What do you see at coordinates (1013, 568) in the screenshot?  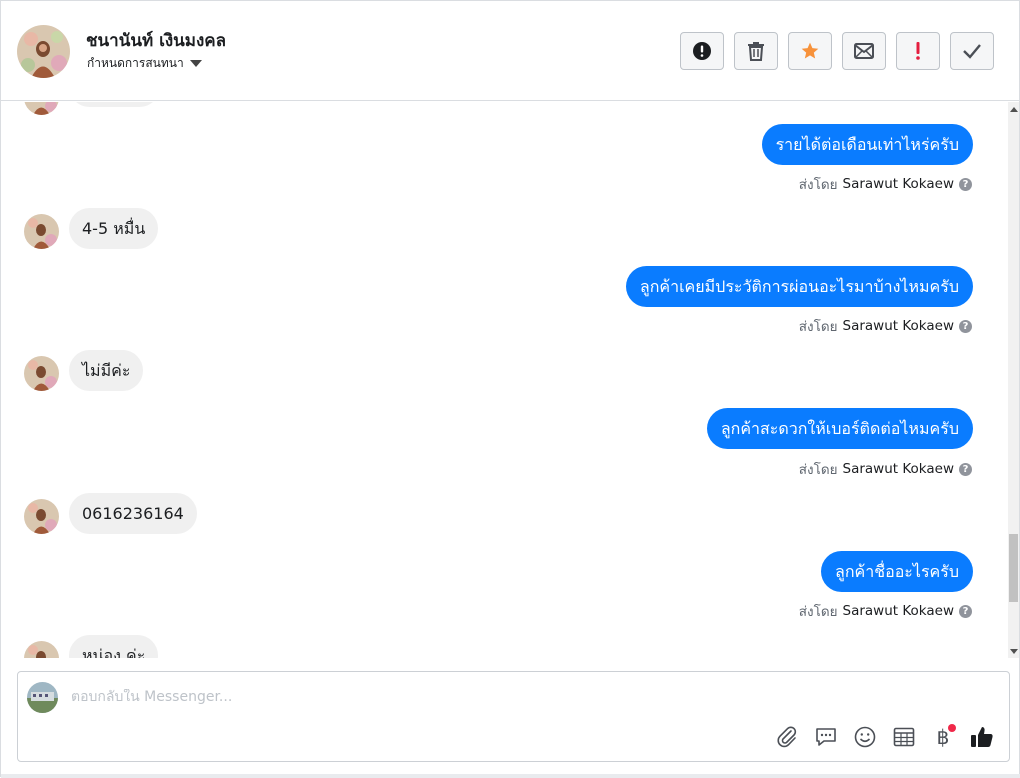 I see `scrollbar-thumb` at bounding box center [1013, 568].